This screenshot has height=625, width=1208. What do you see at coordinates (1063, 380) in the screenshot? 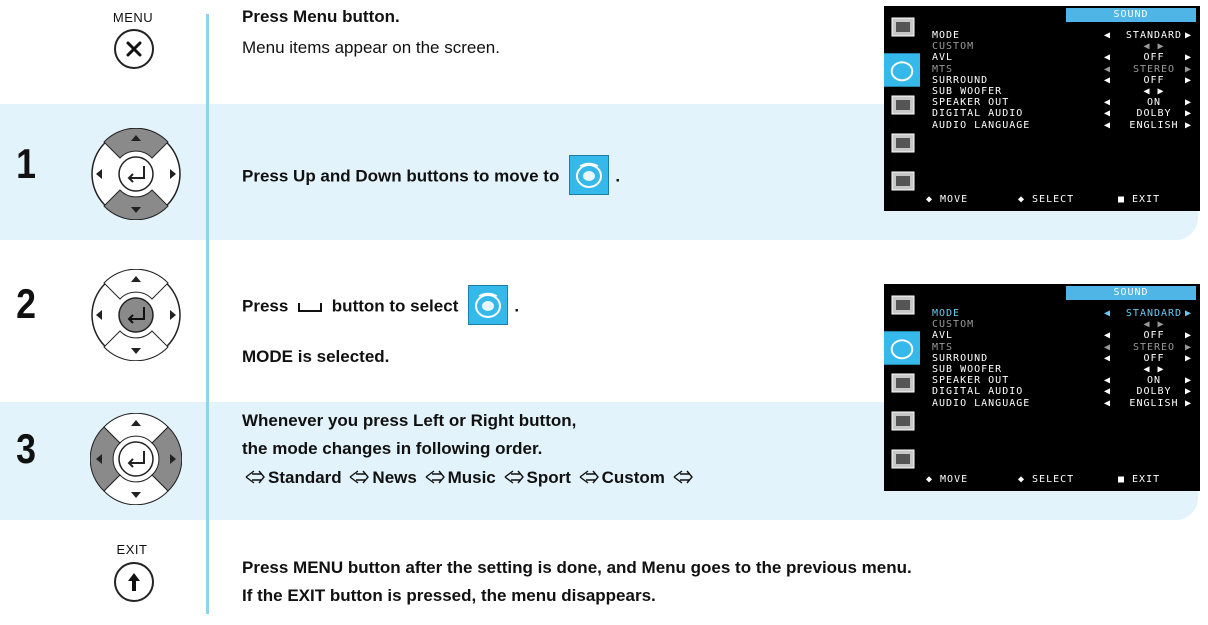
I see `osd-row: SPEAKER OUT ◀ ON ▶` at bounding box center [1063, 380].